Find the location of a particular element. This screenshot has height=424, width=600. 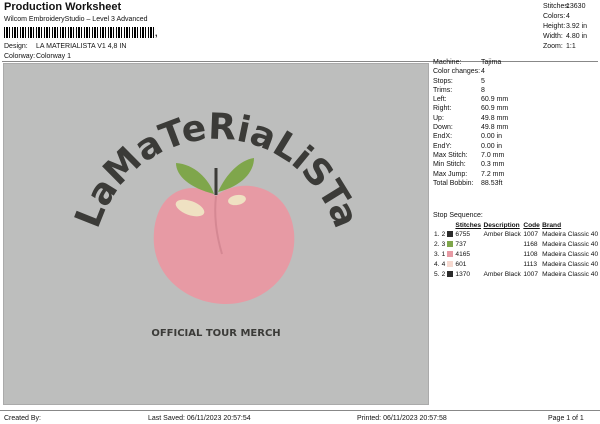

prop-row: Stops: 5 is located at coordinates (459, 81).